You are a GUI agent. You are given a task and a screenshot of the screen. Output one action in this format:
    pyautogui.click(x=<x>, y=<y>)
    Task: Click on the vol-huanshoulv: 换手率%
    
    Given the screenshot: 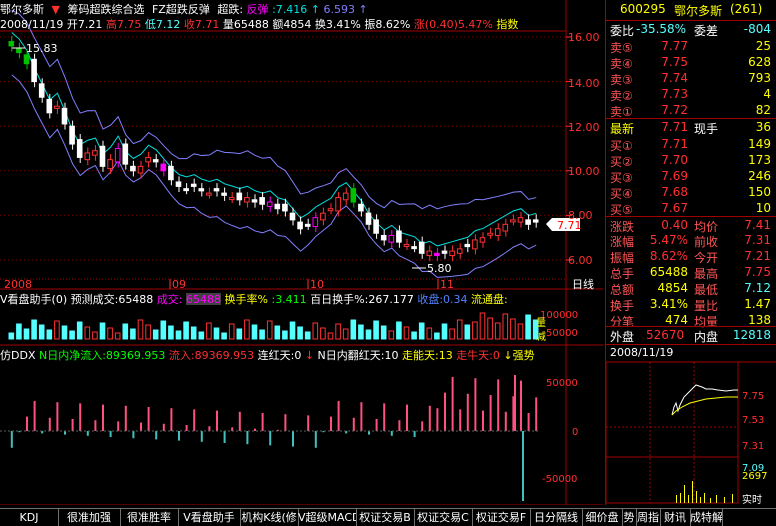 What is the action you would take?
    pyautogui.click(x=246, y=299)
    